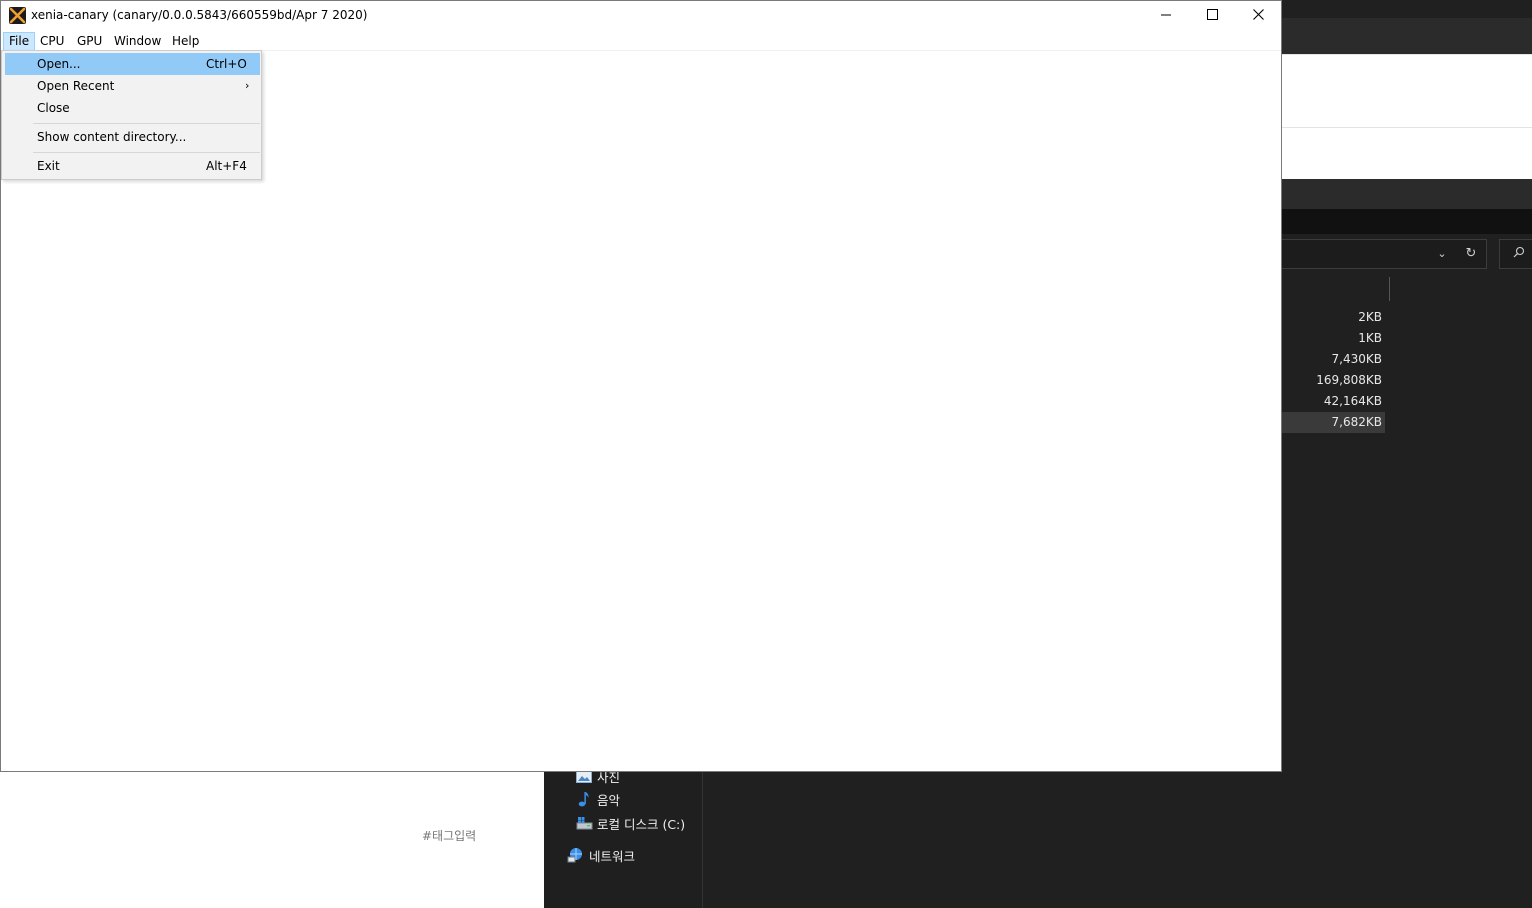 The width and height of the screenshot is (1532, 908). What do you see at coordinates (247, 85) in the screenshot?
I see `submenu-arrow-icon: ›` at bounding box center [247, 85].